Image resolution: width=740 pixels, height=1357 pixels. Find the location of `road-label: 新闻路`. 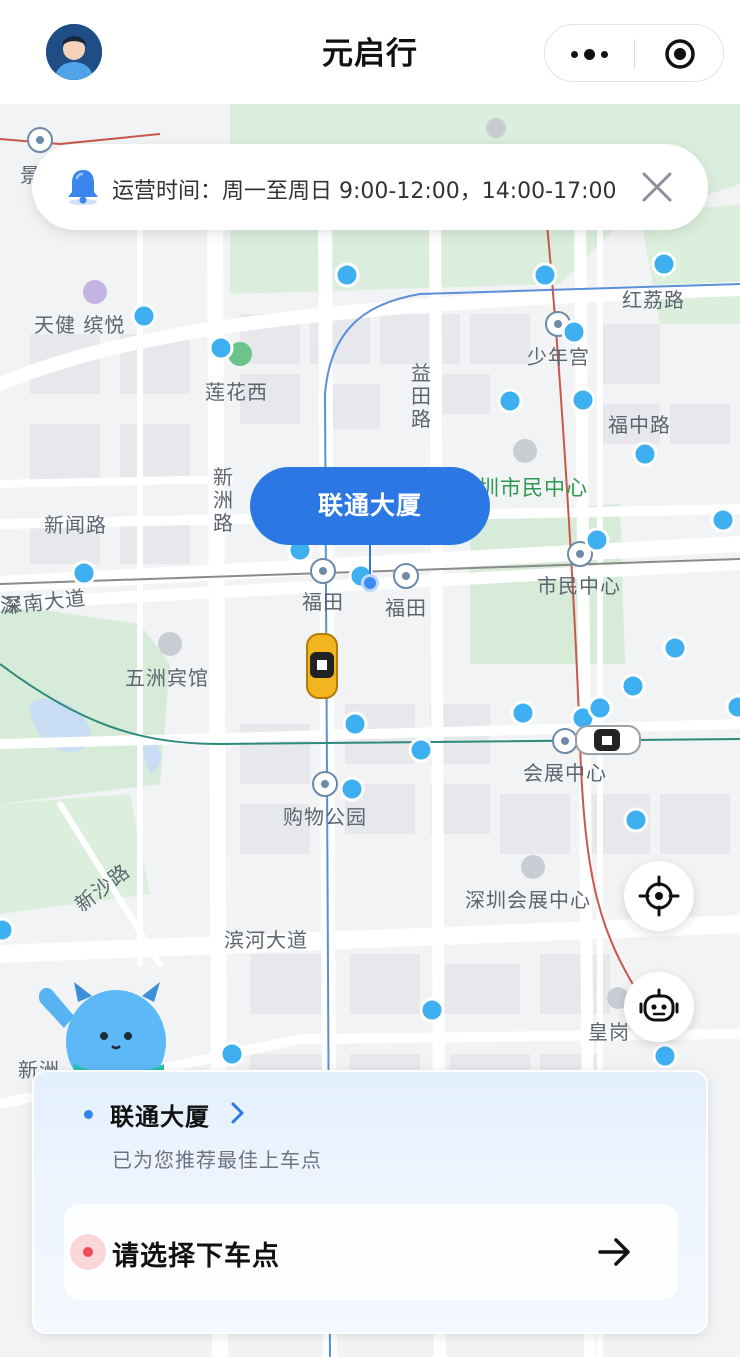

road-label: 新闻路 is located at coordinates (75, 525).